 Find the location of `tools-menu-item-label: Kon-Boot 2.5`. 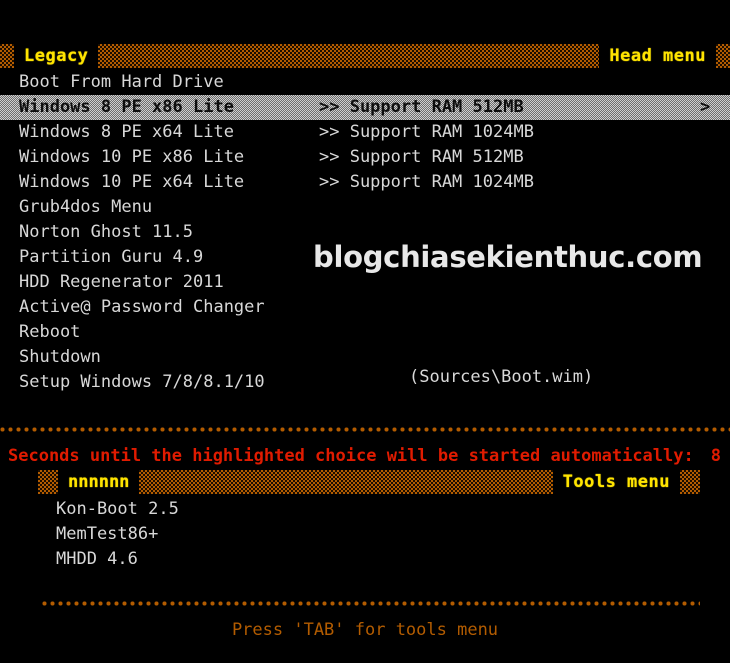

tools-menu-item-label: Kon-Boot 2.5 is located at coordinates (117, 509).